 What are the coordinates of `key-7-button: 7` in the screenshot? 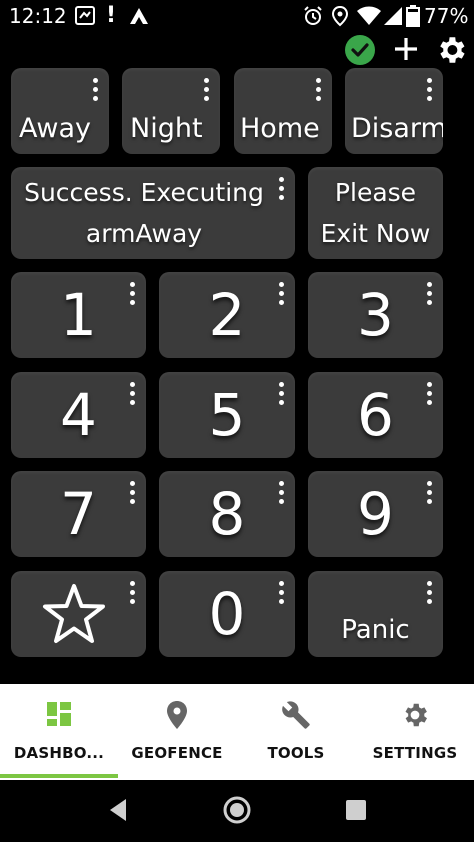 It's located at (78, 514).